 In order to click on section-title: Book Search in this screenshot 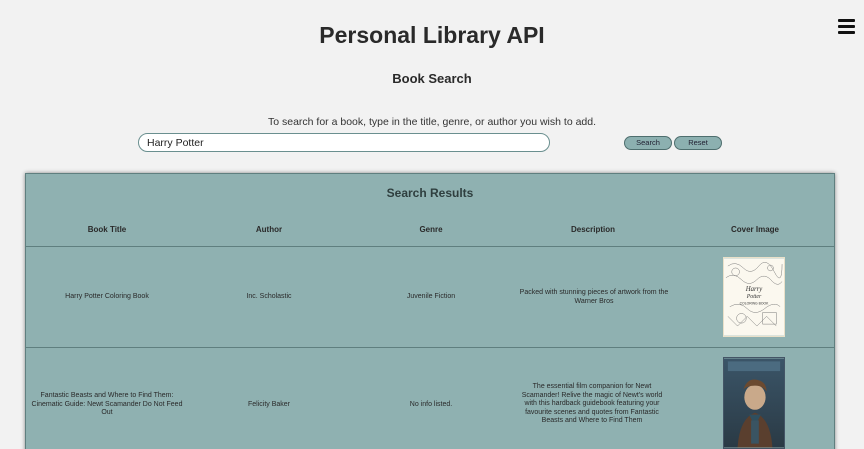, I will do `click(432, 78)`.